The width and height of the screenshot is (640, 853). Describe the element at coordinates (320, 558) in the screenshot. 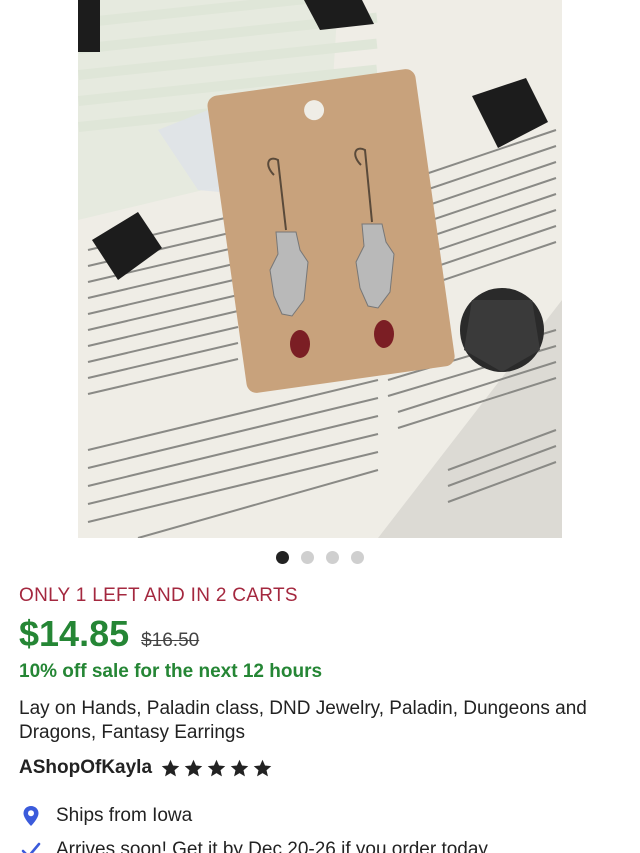

I see `carousel-dots` at that location.